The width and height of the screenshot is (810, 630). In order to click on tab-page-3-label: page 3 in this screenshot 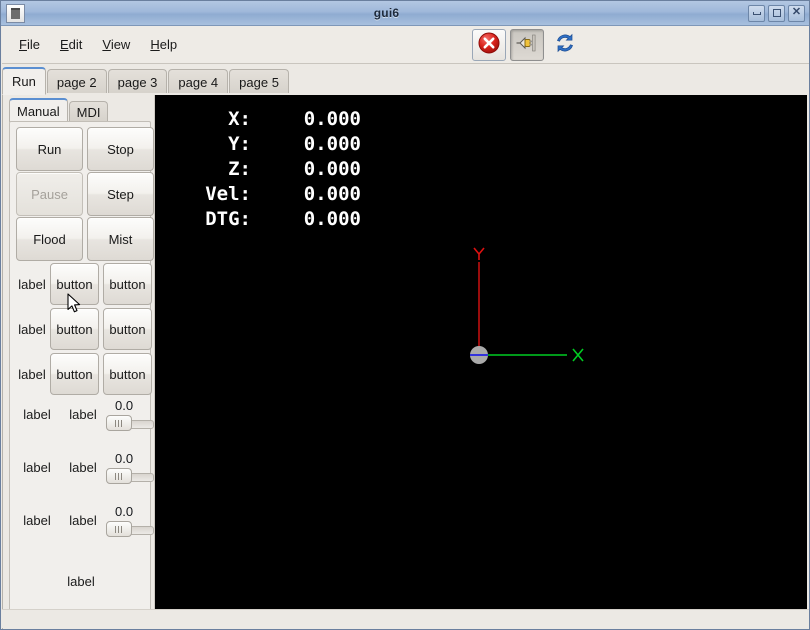, I will do `click(137, 82)`.